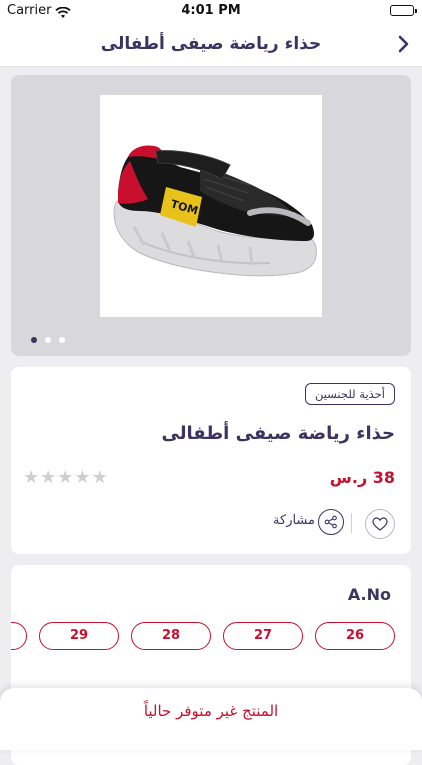 Image resolution: width=422 pixels, height=765 pixels. Describe the element at coordinates (403, 10) in the screenshot. I see `battery-icon` at that location.